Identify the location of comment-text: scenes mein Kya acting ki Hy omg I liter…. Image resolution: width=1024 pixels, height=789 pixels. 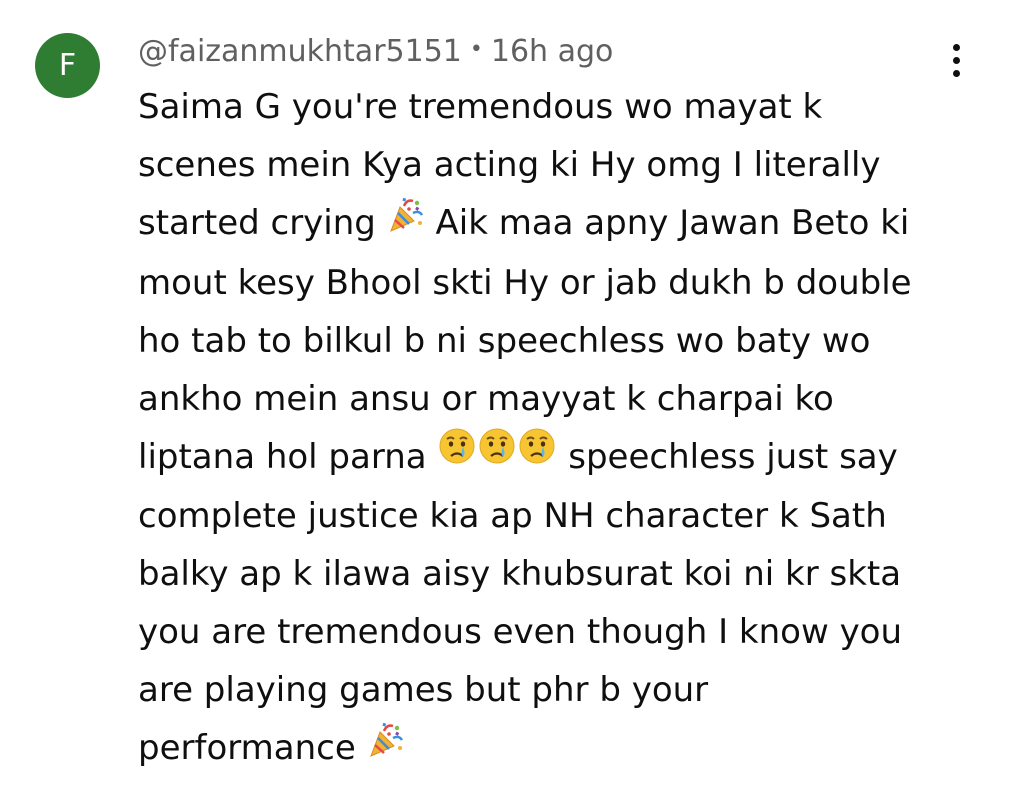
(509, 165).